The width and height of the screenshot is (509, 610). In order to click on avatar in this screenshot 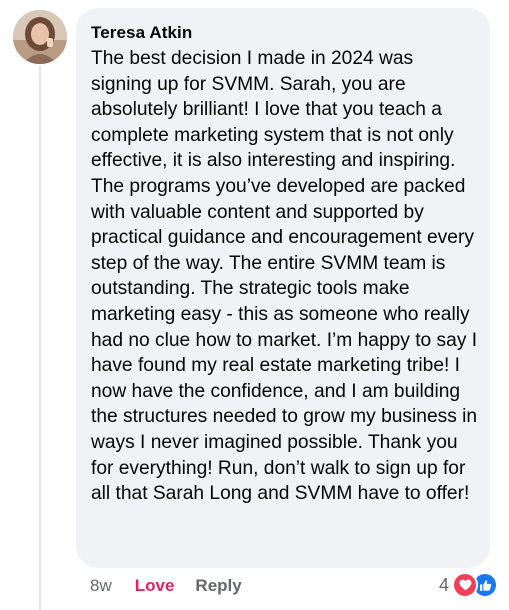, I will do `click(40, 37)`.